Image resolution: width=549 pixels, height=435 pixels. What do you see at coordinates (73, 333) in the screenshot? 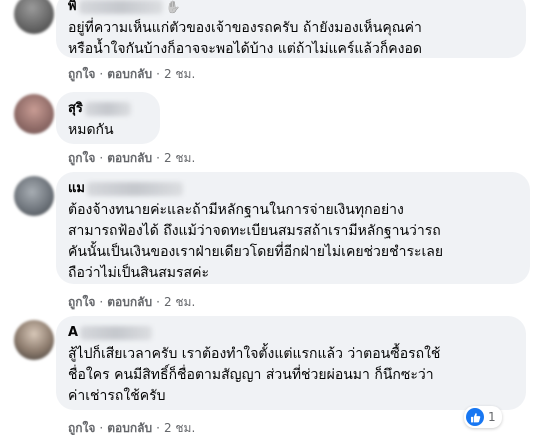
I see `author-name: A` at bounding box center [73, 333].